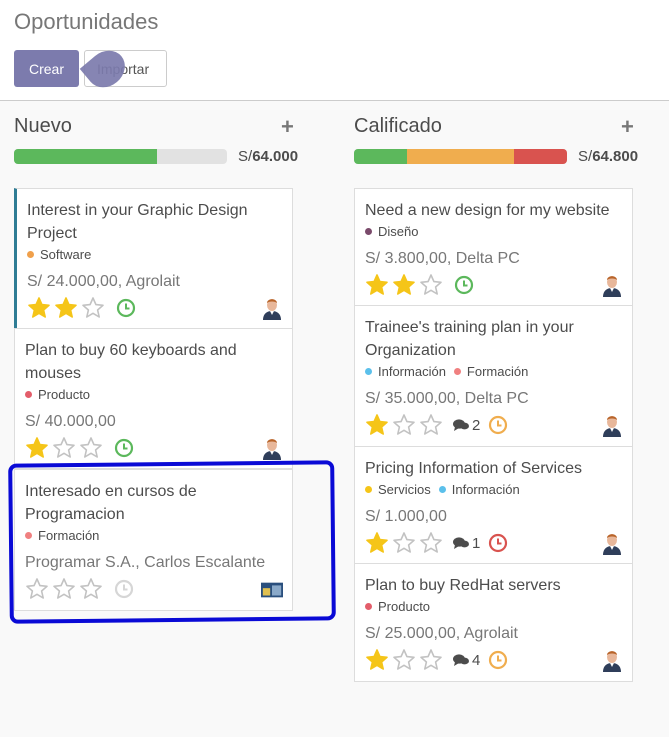 Image resolution: width=669 pixels, height=737 pixels. What do you see at coordinates (490, 585) in the screenshot?
I see `card-title: Plan to buy RedHat servers` at bounding box center [490, 585].